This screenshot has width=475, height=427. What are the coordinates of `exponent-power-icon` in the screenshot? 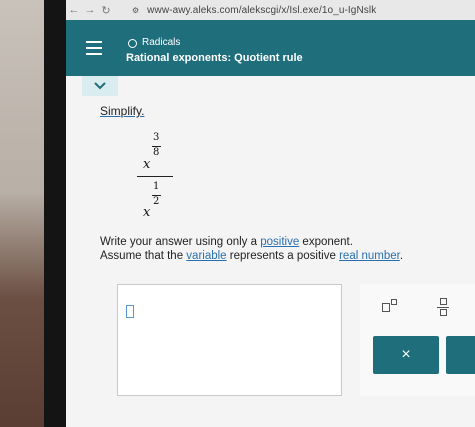 It's located at (393, 302).